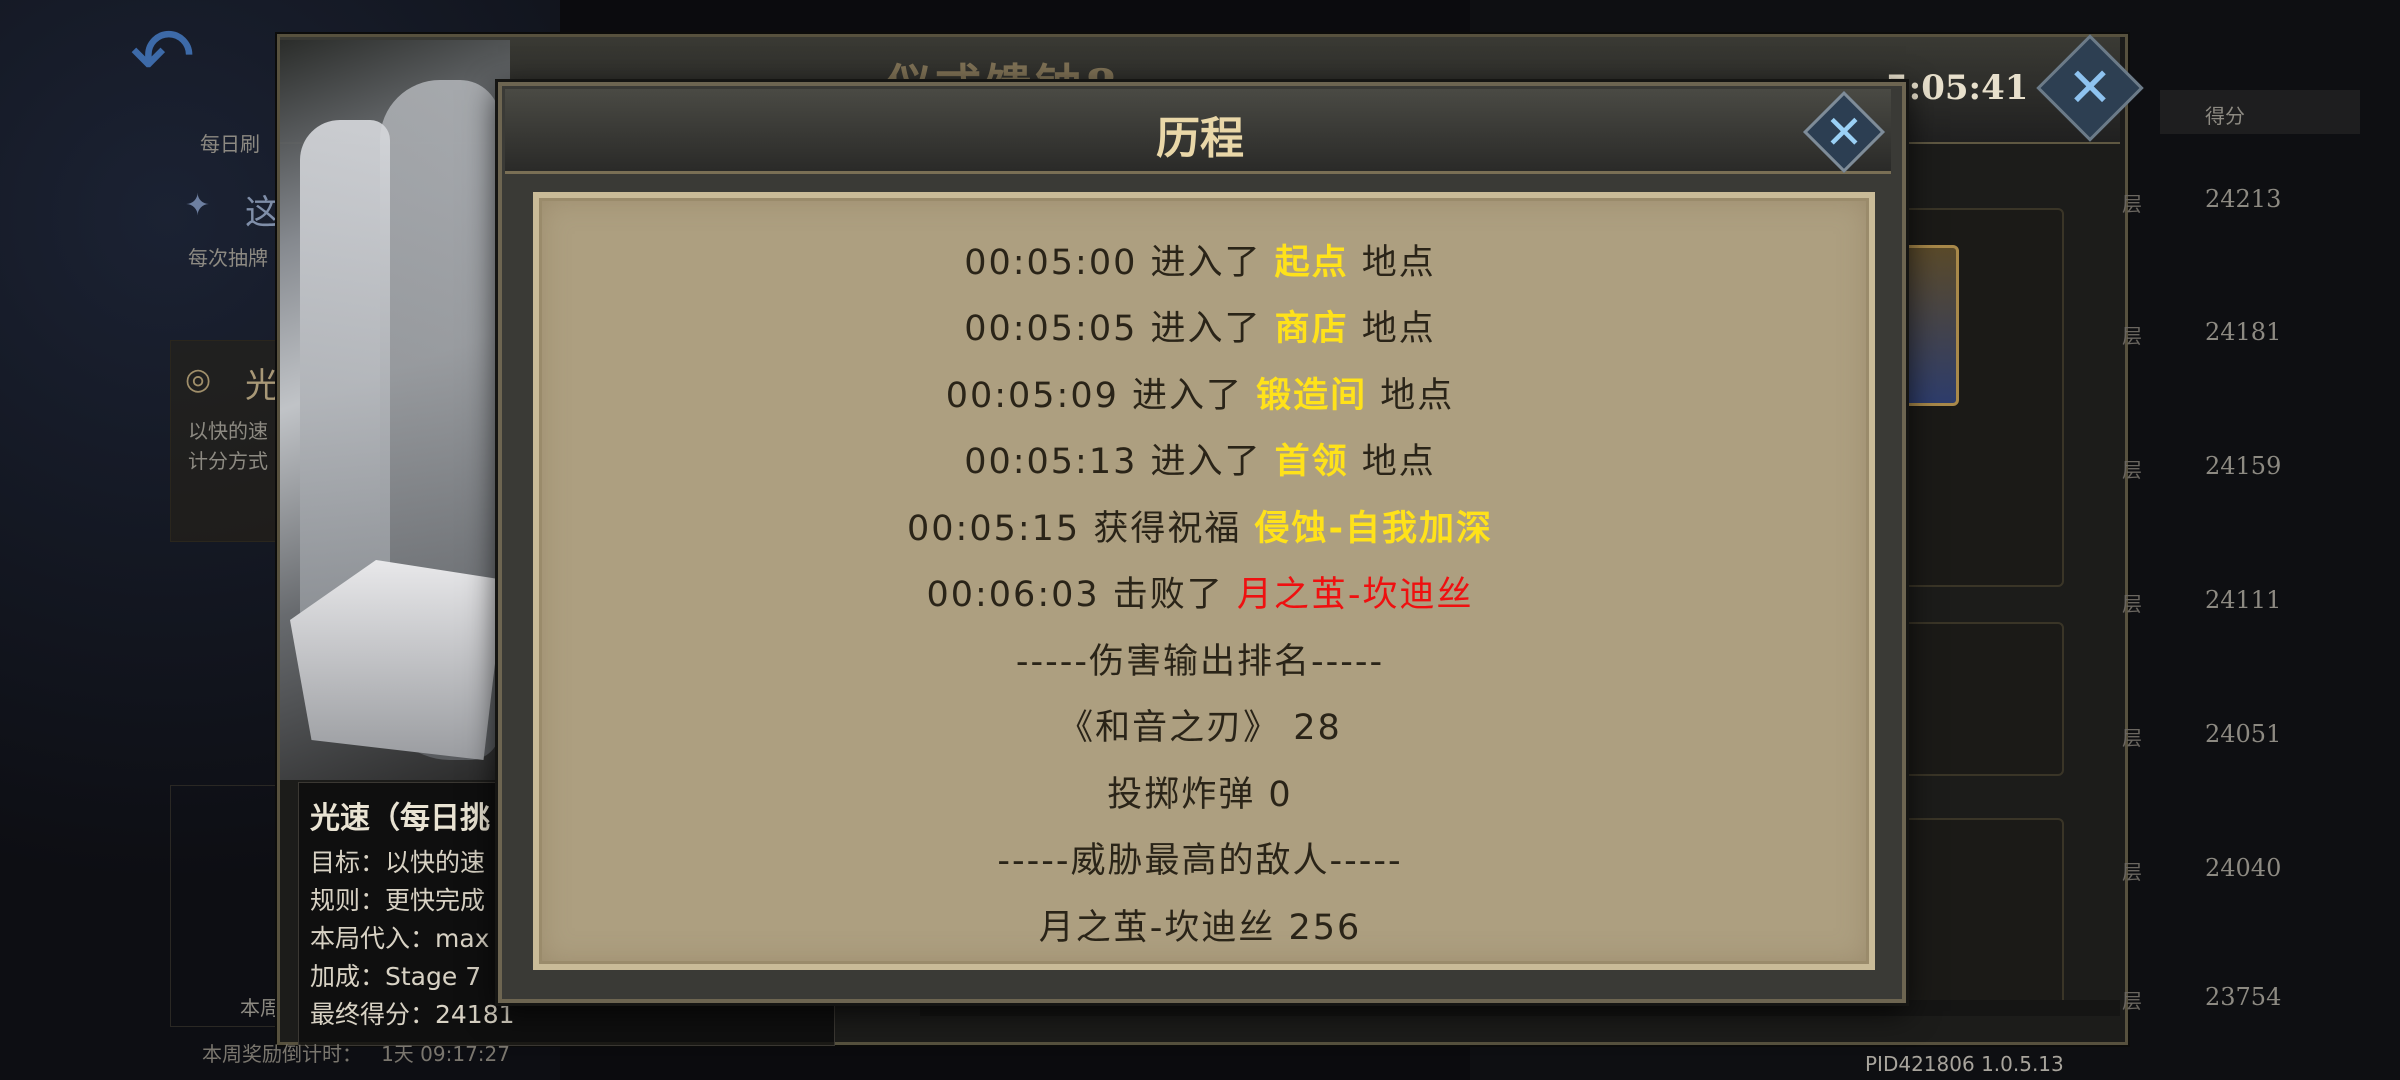 This screenshot has height=1080, width=2400. Describe the element at coordinates (262, 209) in the screenshot. I see `mode1-title: 这` at that location.